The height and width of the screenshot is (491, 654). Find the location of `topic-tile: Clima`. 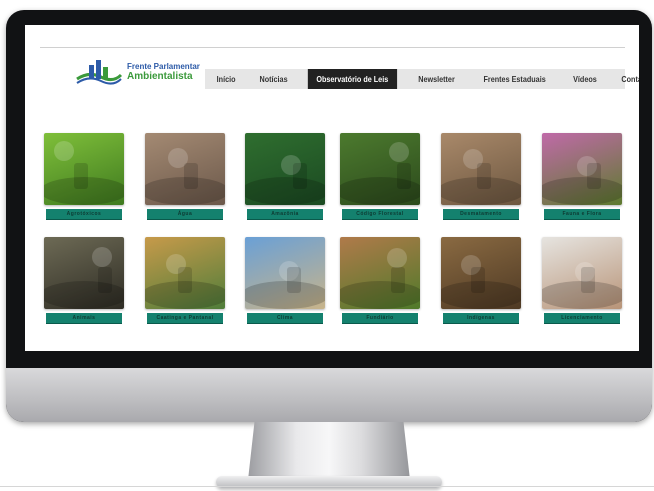

topic-tile: Clima is located at coordinates (285, 280).